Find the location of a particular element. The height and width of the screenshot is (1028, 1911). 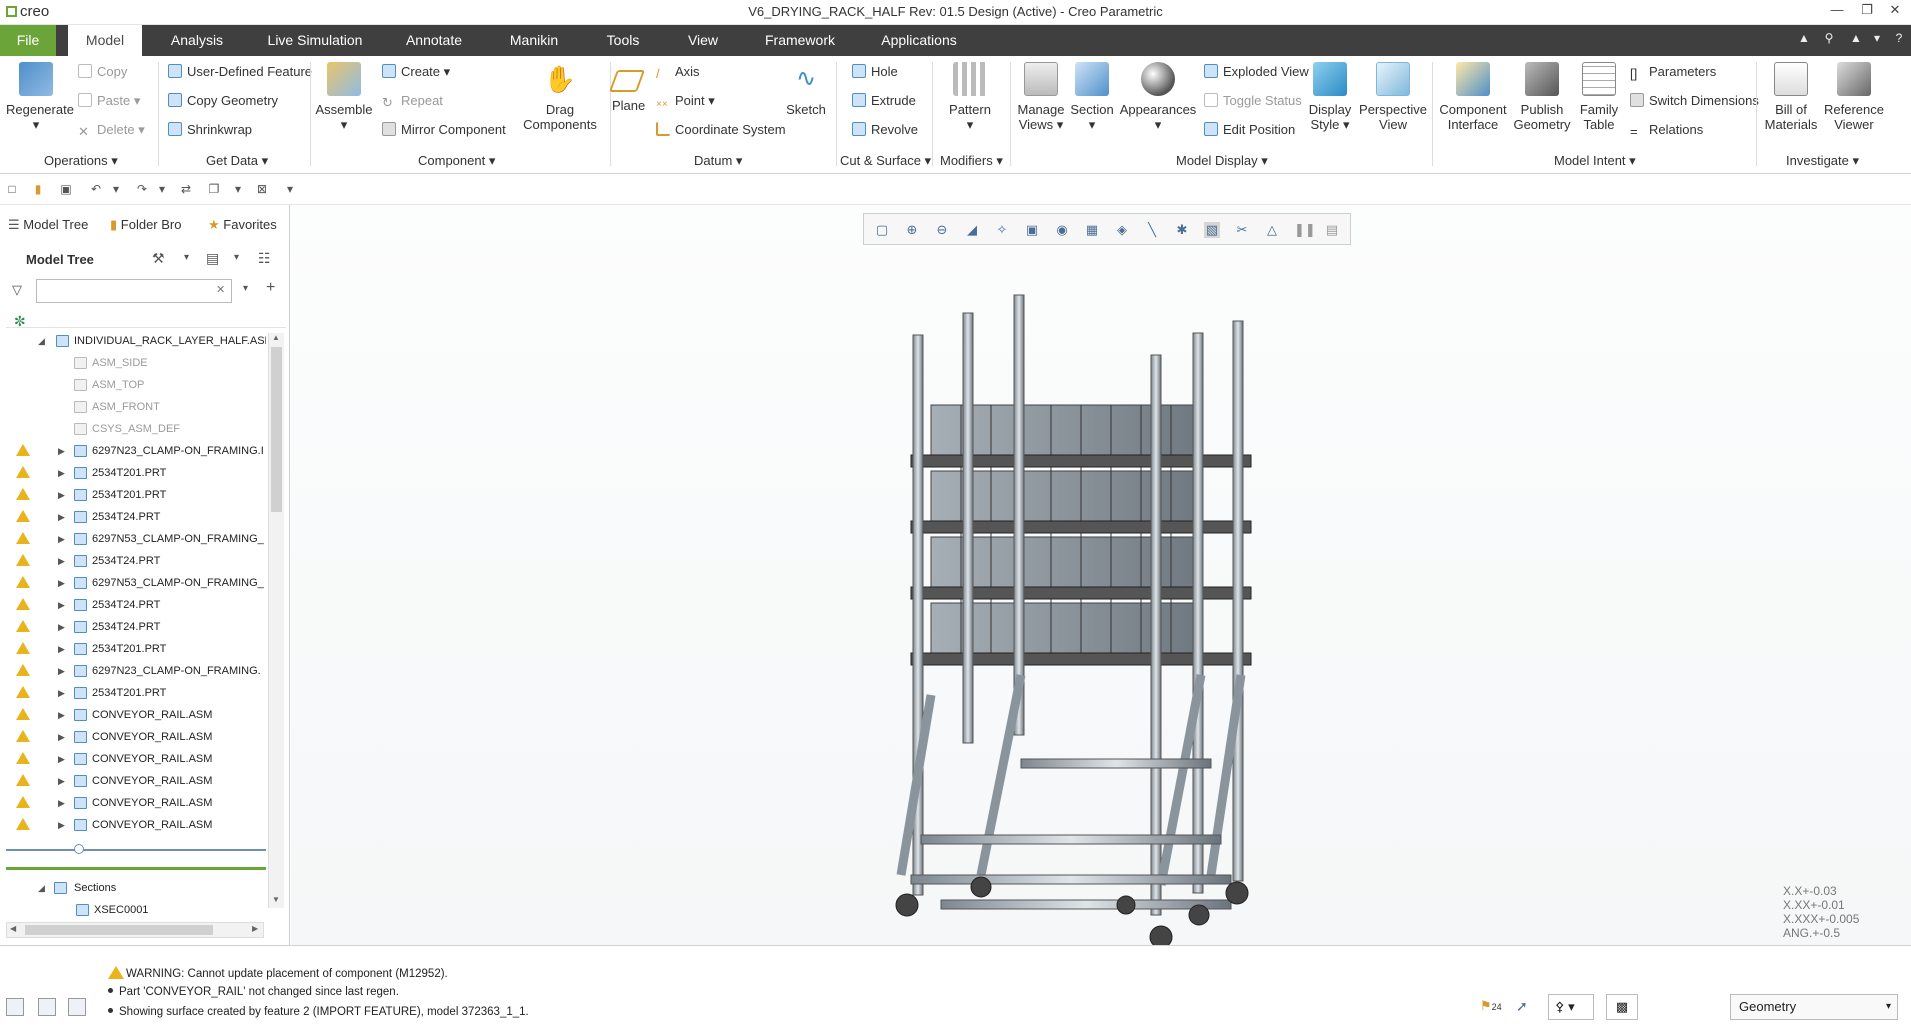

display-style-button: Display Style ▾ is located at coordinates (1330, 97).